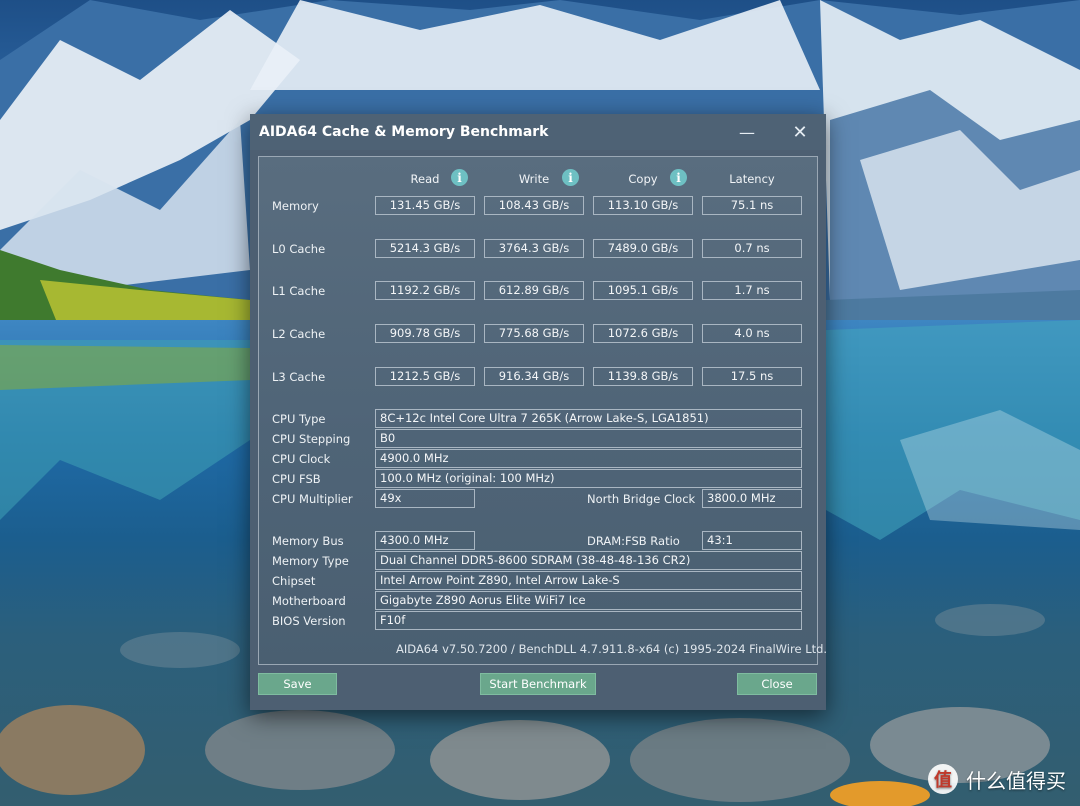 Image resolution: width=1080 pixels, height=806 pixels. Describe the element at coordinates (943, 779) in the screenshot. I see `watermark-logo-icon: 值` at that location.